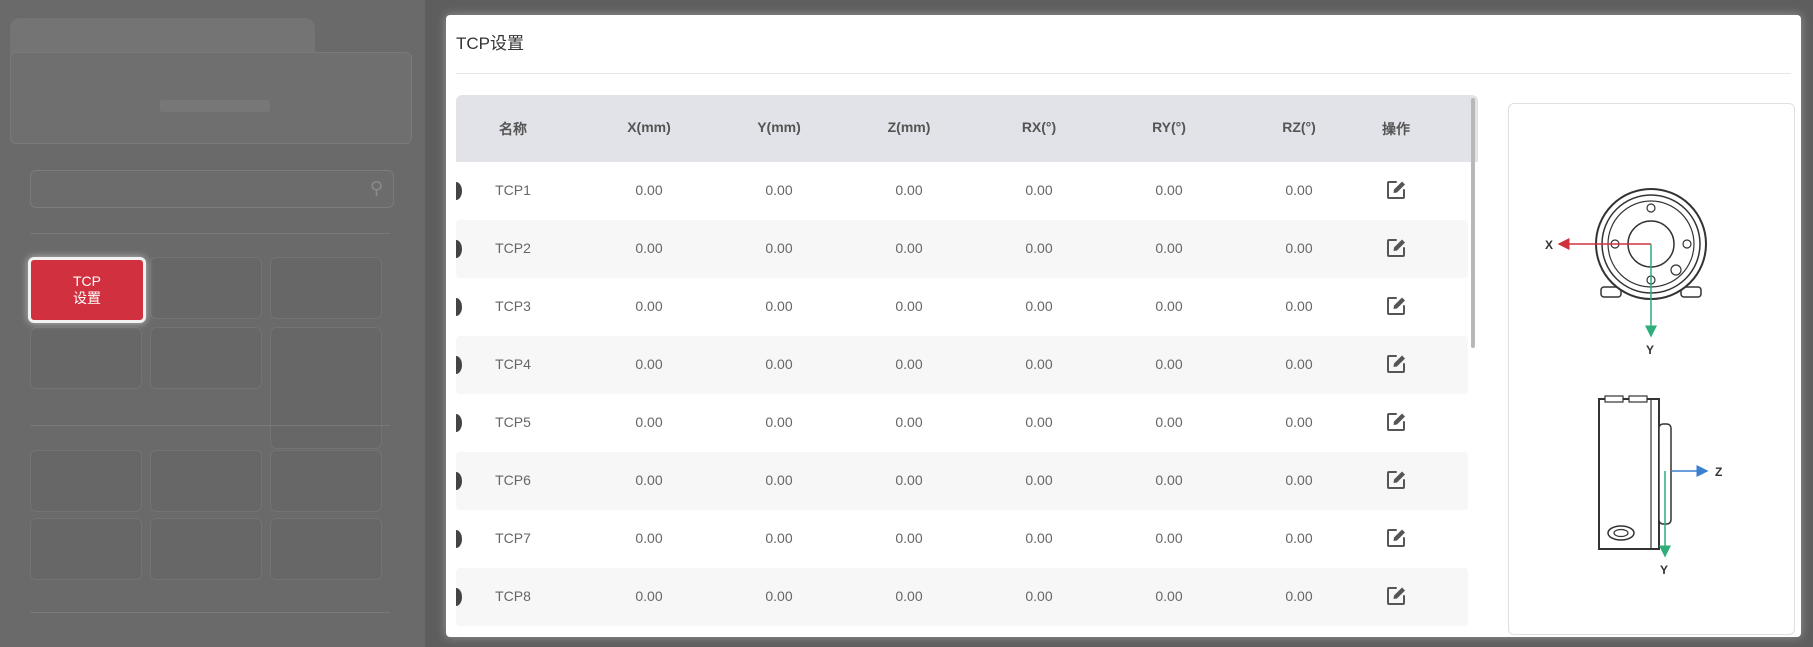 The image size is (1813, 647). Describe the element at coordinates (909, 127) in the screenshot. I see `header-z: Z(mm)` at that location.